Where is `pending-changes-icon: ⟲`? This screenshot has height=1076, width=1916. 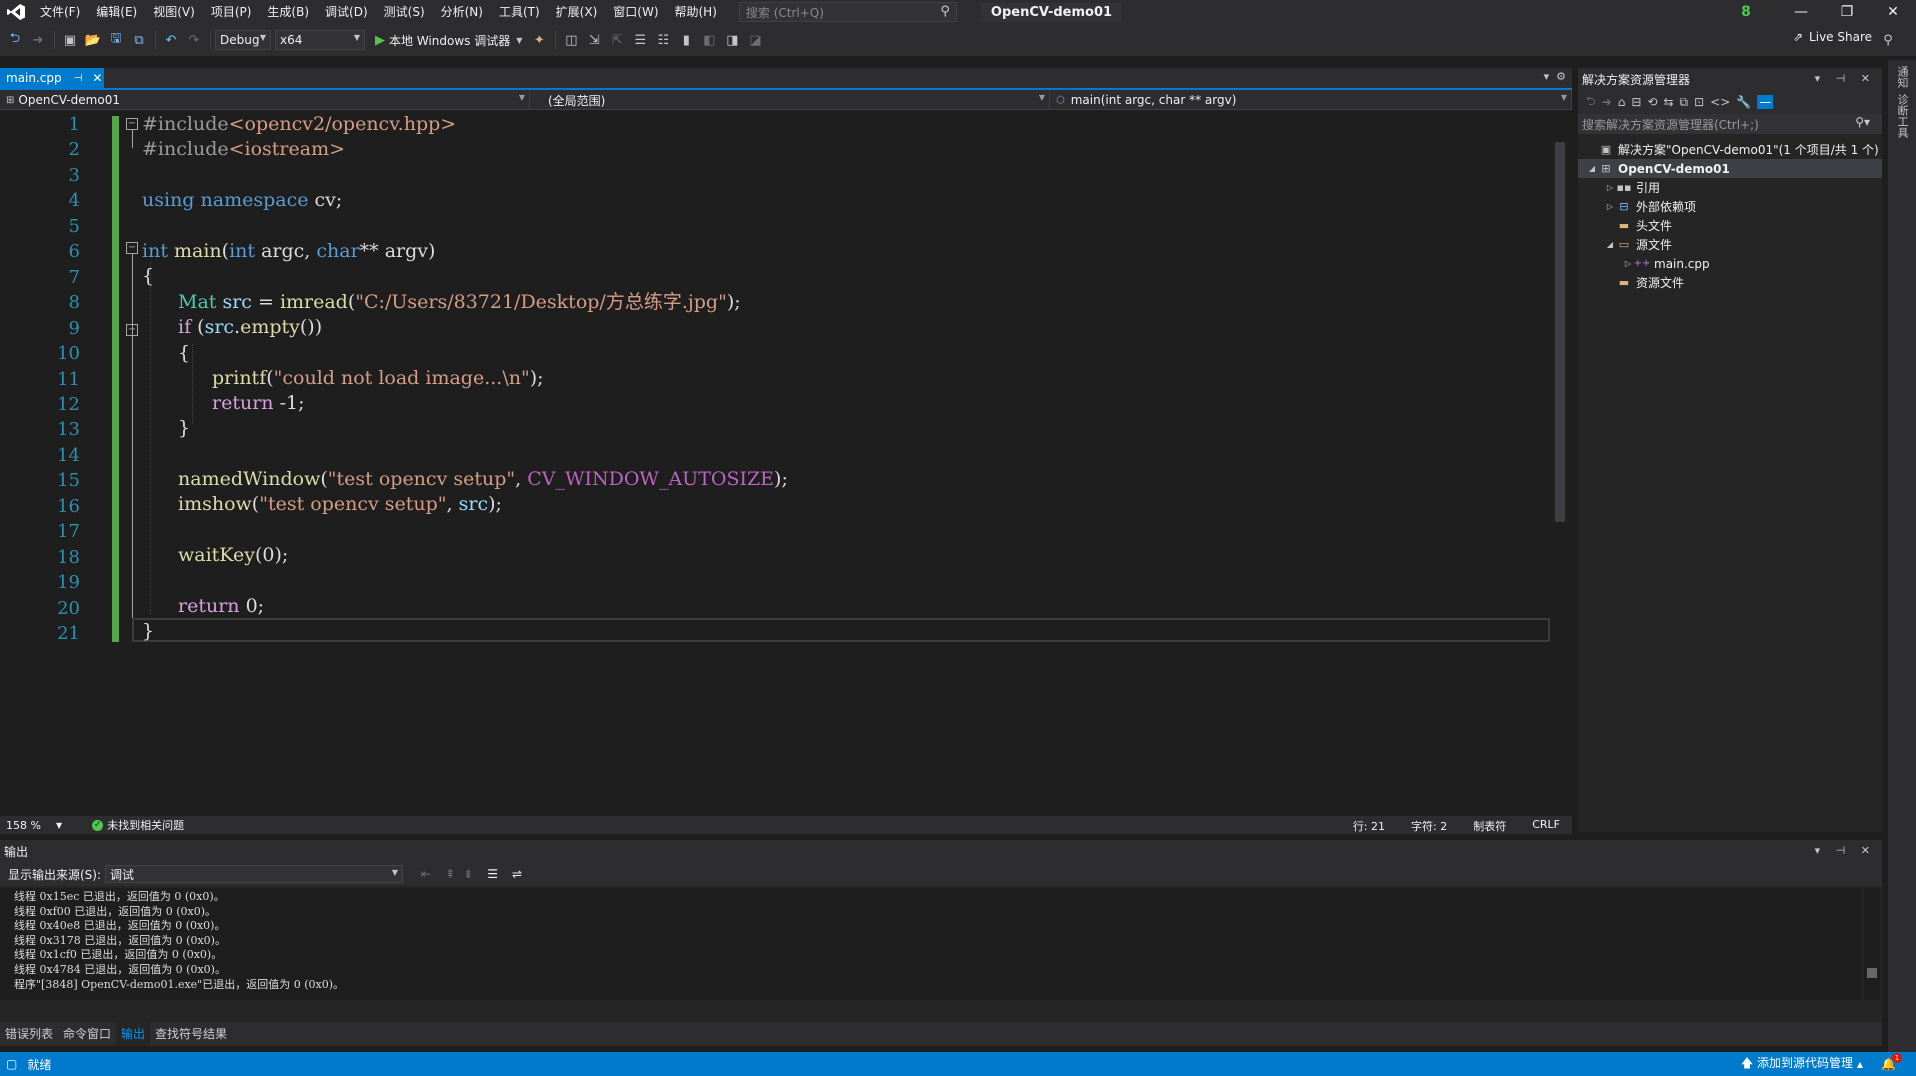
pending-changes-icon: ⟲ is located at coordinates (1652, 102).